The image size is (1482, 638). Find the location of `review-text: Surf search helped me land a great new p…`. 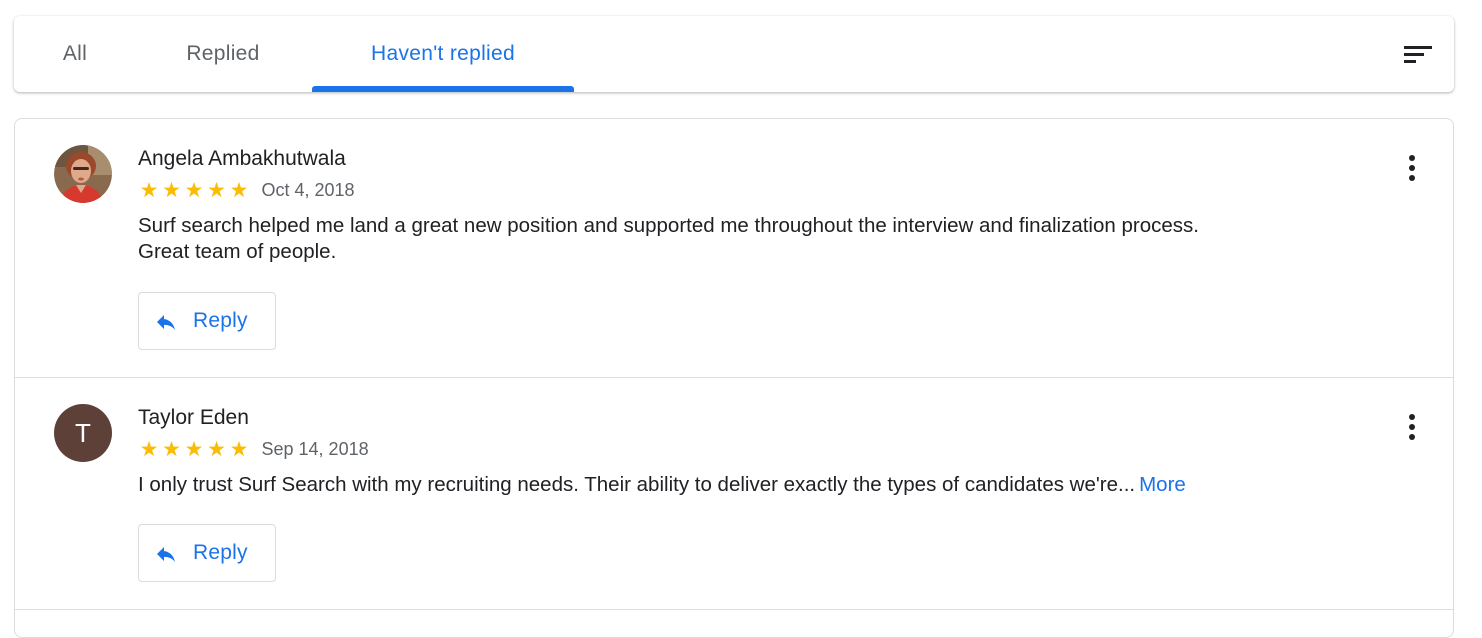

review-text: Surf search helped me land a great new p… is located at coordinates (738, 239).